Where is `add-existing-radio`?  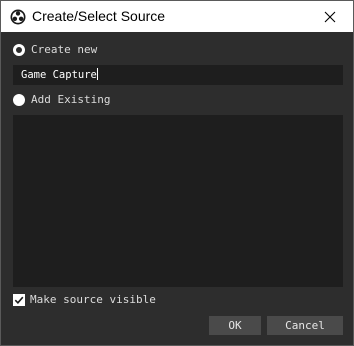
add-existing-radio is located at coordinates (19, 100).